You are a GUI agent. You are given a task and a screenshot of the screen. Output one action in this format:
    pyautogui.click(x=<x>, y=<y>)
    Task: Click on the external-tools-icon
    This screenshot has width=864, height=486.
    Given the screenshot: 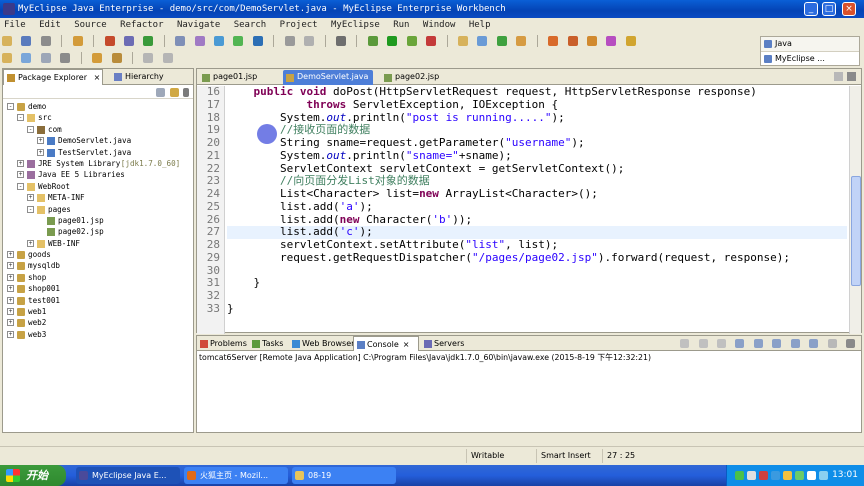 What is the action you would take?
    pyautogui.click(x=431, y=41)
    